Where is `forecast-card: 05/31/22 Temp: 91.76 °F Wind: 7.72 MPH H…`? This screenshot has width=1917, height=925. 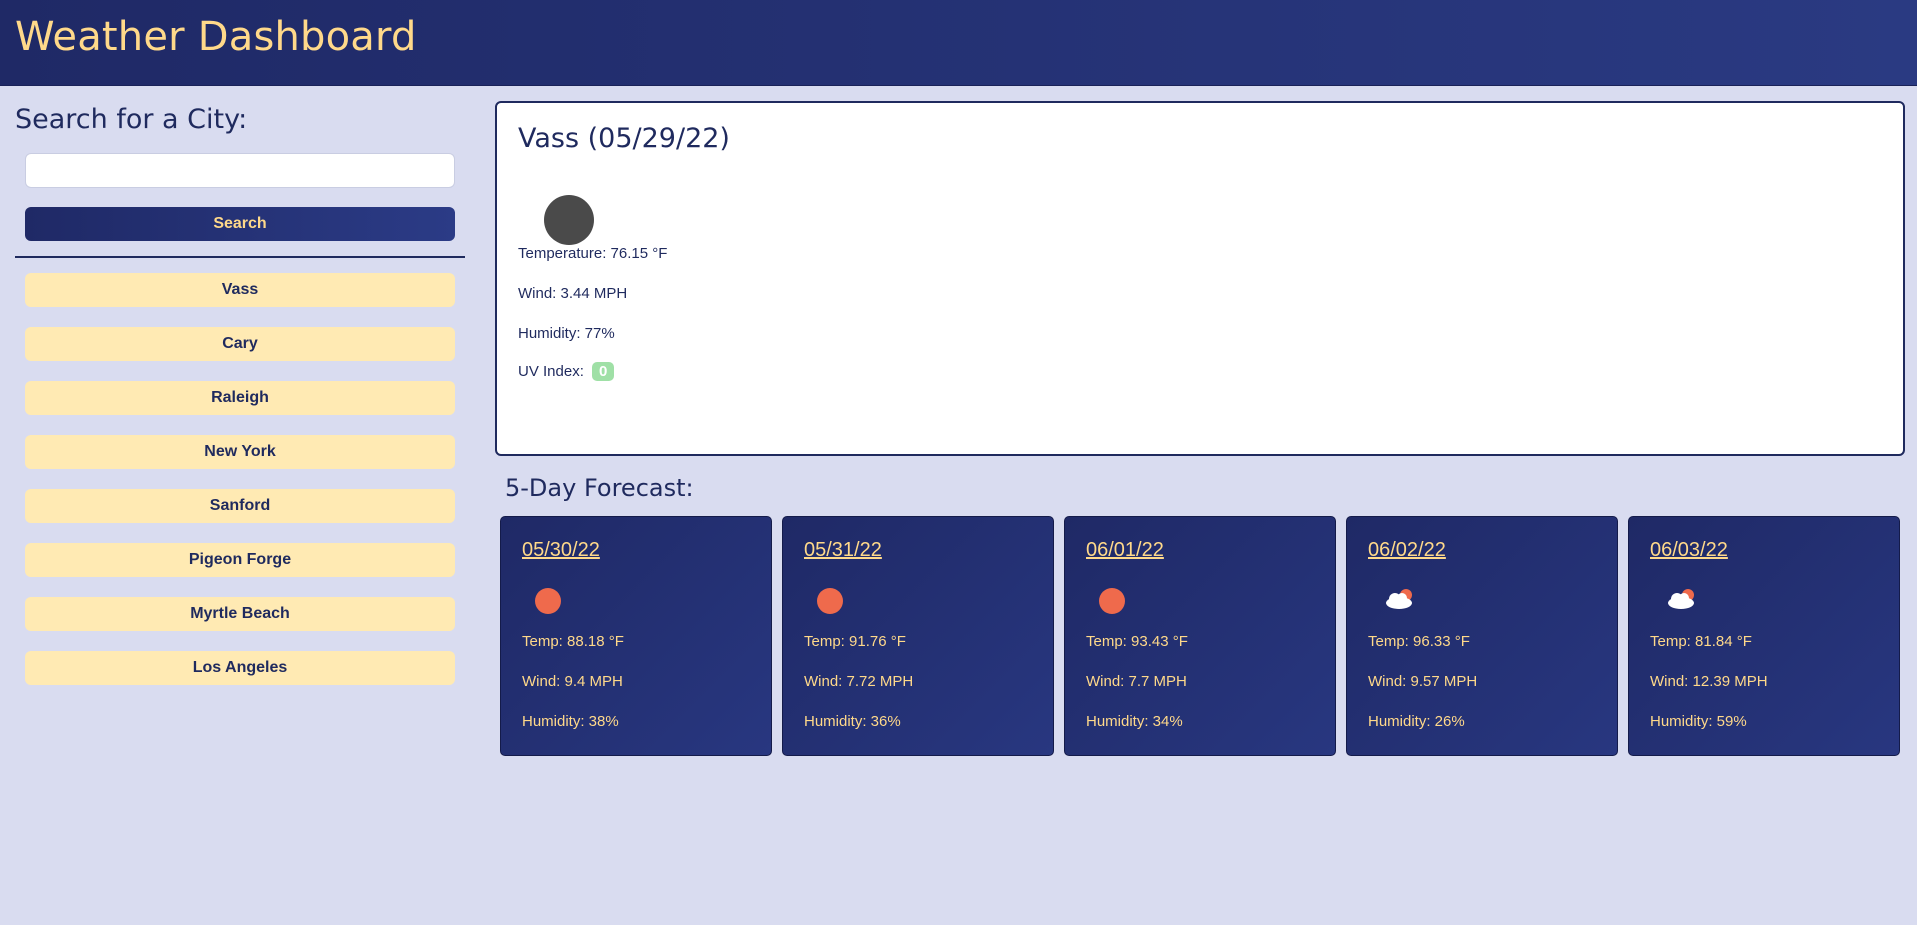
forecast-card: 05/31/22 Temp: 91.76 °F Wind: 7.72 MPH H… is located at coordinates (918, 636).